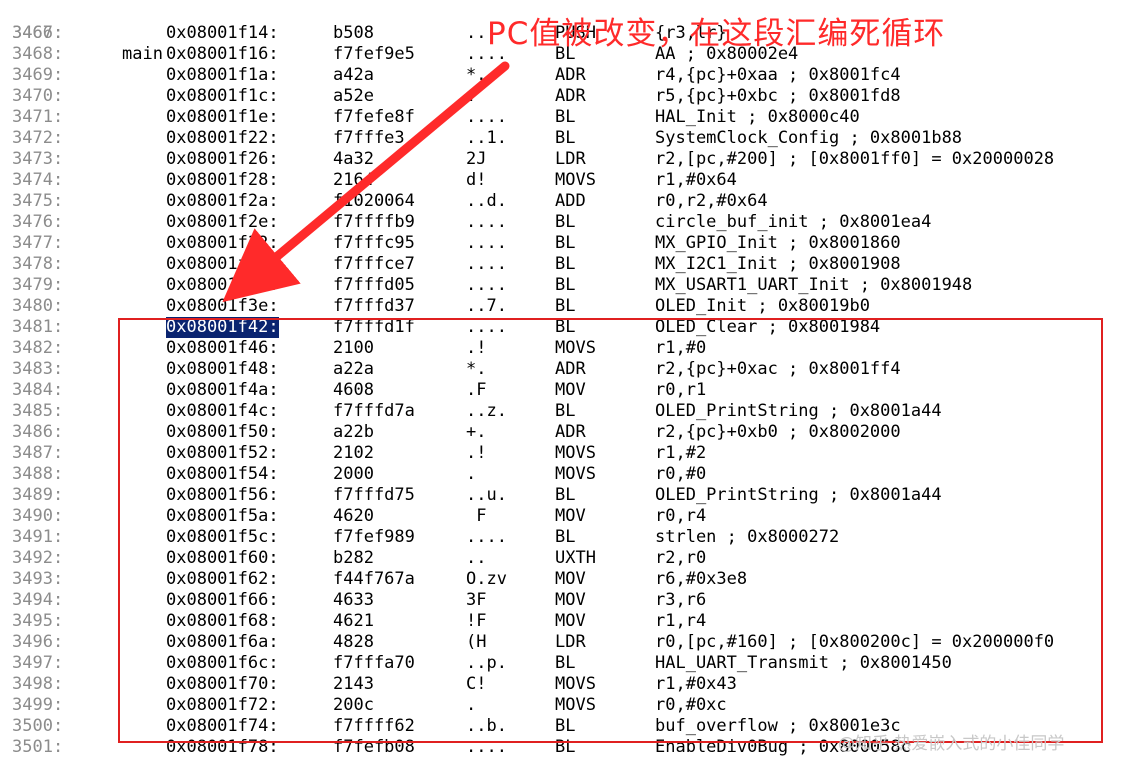  Describe the element at coordinates (366, 182) in the screenshot. I see `annotation-arrow` at that location.